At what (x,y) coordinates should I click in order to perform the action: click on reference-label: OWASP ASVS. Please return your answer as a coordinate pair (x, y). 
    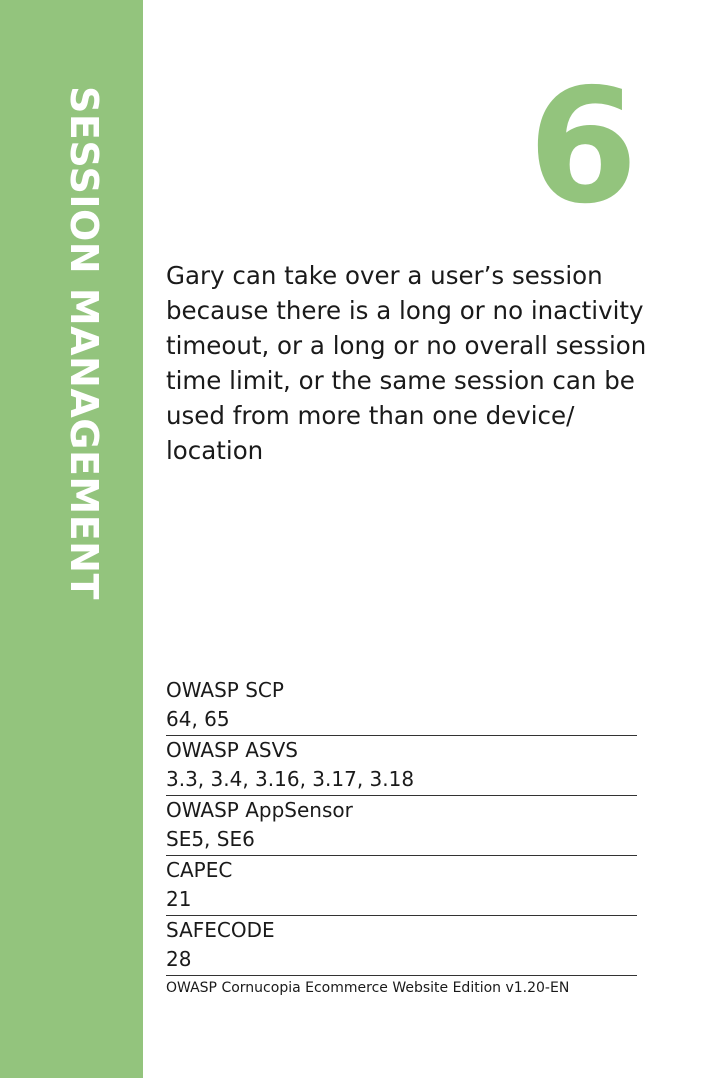
    Looking at the image, I should click on (232, 750).